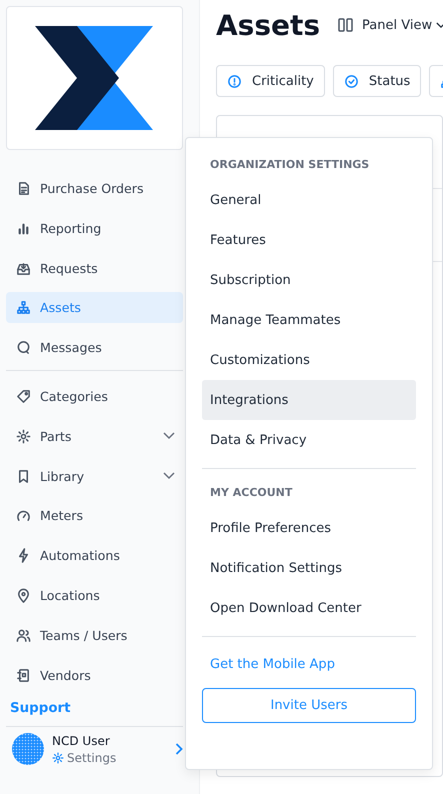 Image resolution: width=443 pixels, height=794 pixels. Describe the element at coordinates (94, 595) in the screenshot. I see `sidebar-item: Locations` at that location.